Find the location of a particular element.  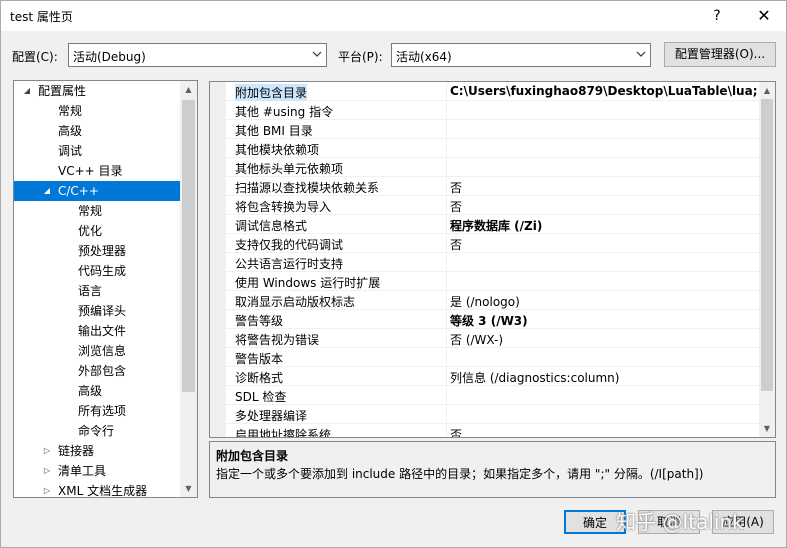

tree-scroll-thumb is located at coordinates (188, 246).